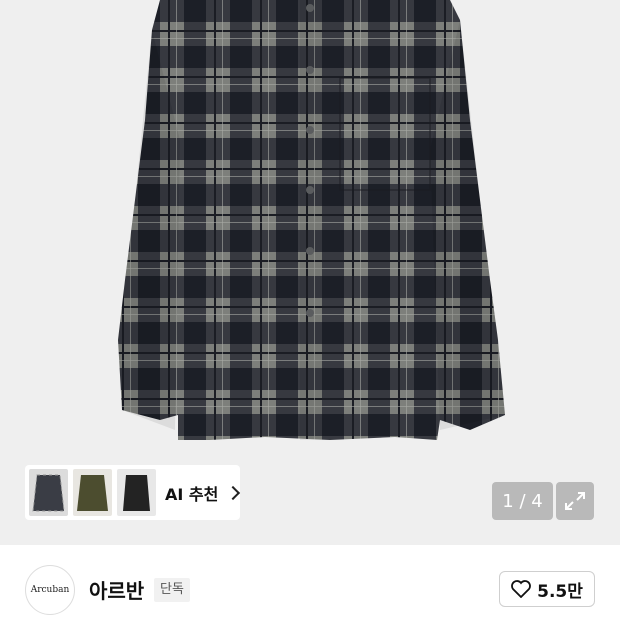  I want to click on ai-recommend-bar: AI 추천, so click(133, 492).